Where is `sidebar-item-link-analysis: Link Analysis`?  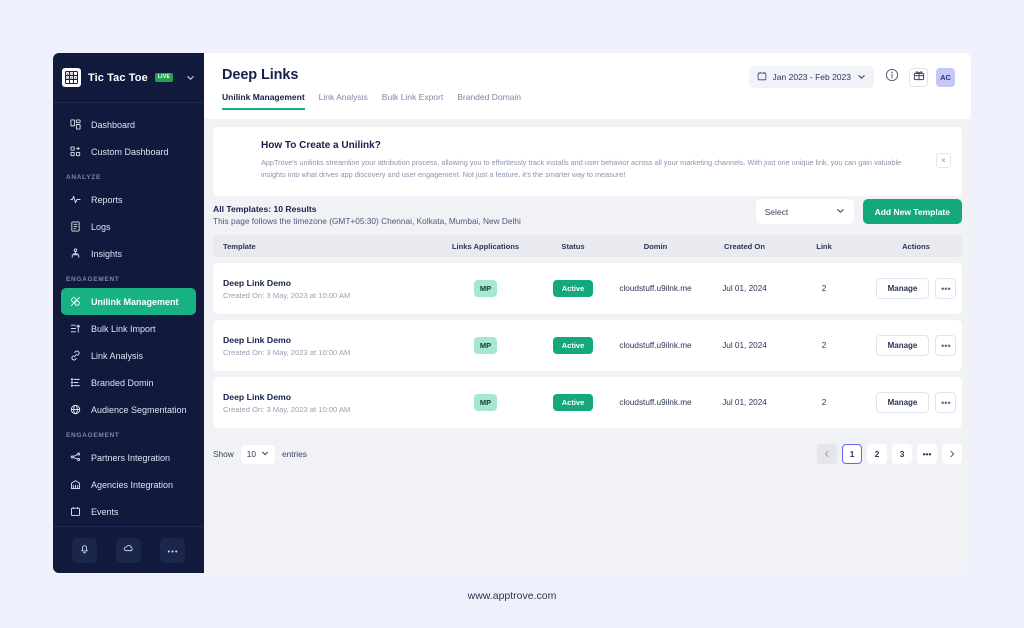 sidebar-item-link-analysis: Link Analysis is located at coordinates (128, 355).